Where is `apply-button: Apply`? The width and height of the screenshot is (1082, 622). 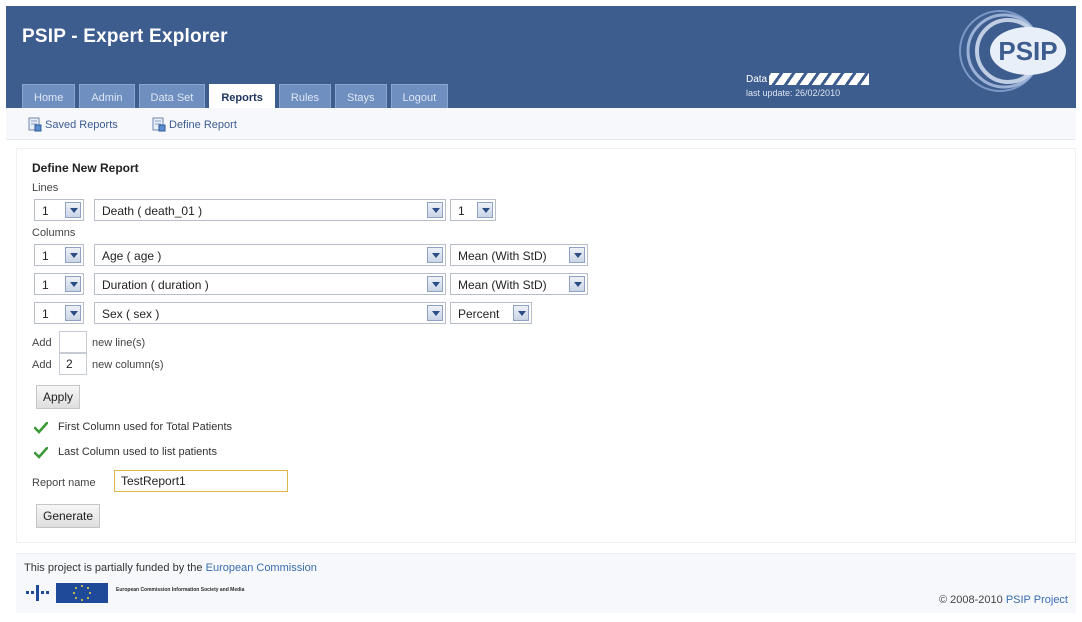 apply-button: Apply is located at coordinates (58, 397).